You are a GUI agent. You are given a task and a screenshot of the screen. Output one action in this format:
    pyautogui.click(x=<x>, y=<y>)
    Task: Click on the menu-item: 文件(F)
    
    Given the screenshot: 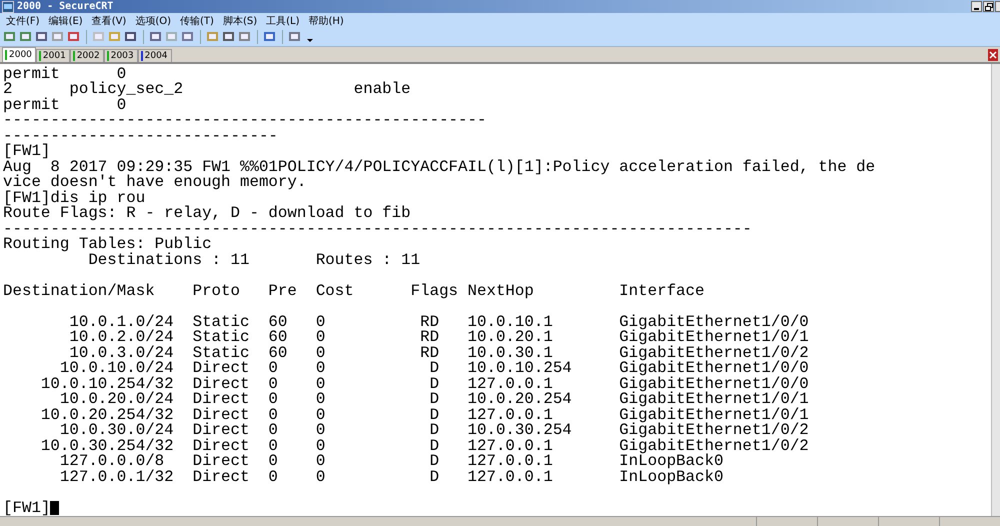 What is the action you would take?
    pyautogui.click(x=23, y=21)
    